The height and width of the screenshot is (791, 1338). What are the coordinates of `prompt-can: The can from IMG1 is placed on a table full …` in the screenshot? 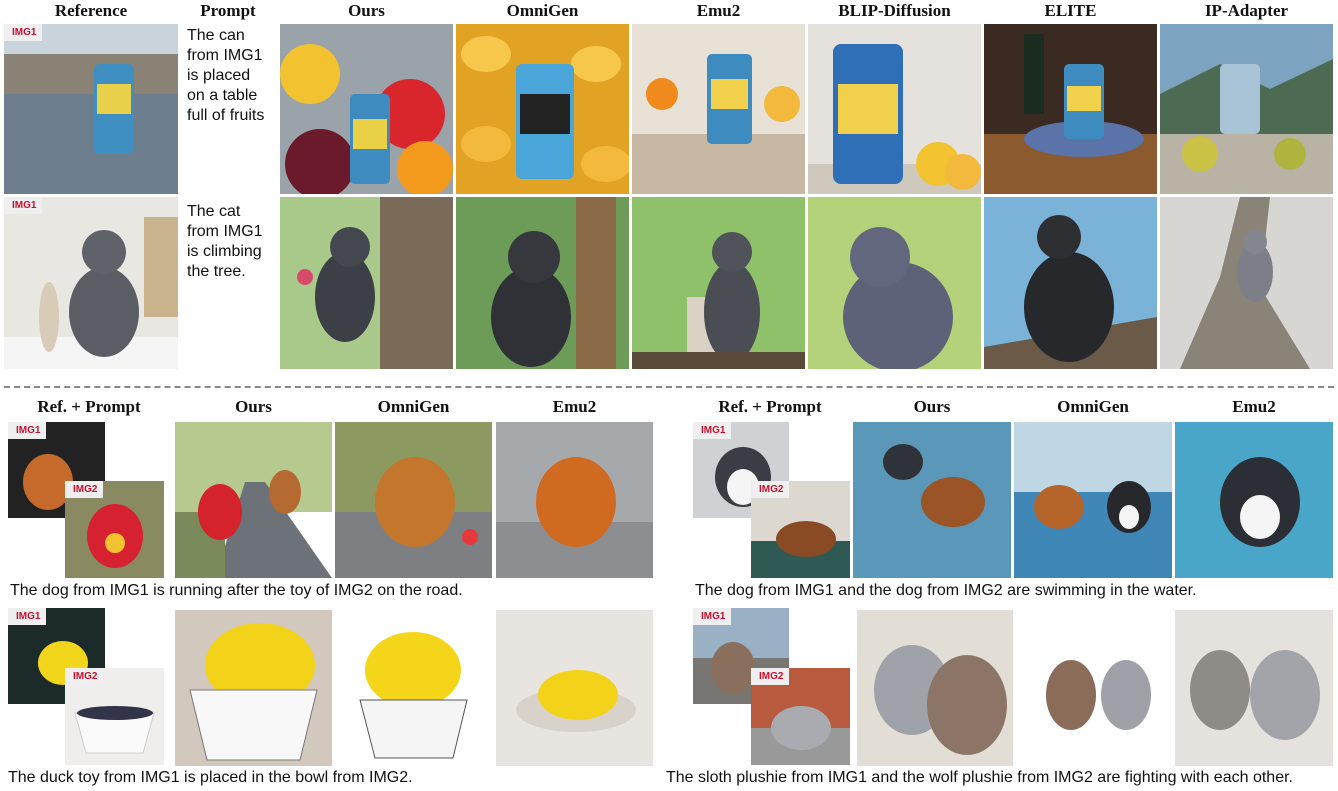 It's located at (226, 75).